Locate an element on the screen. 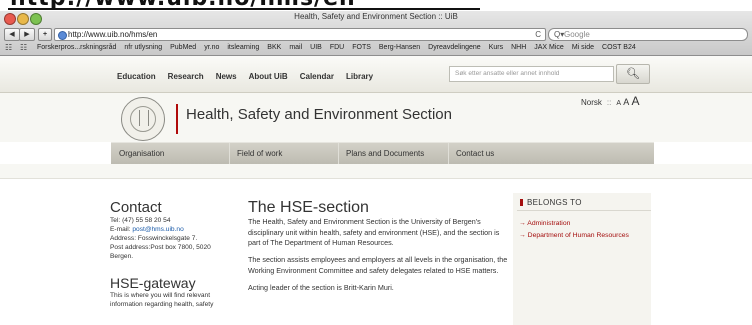 Image resolution: width=752 pixels, height=325 pixels. page-title: Health, Safety and Environment Section is located at coordinates (319, 114).